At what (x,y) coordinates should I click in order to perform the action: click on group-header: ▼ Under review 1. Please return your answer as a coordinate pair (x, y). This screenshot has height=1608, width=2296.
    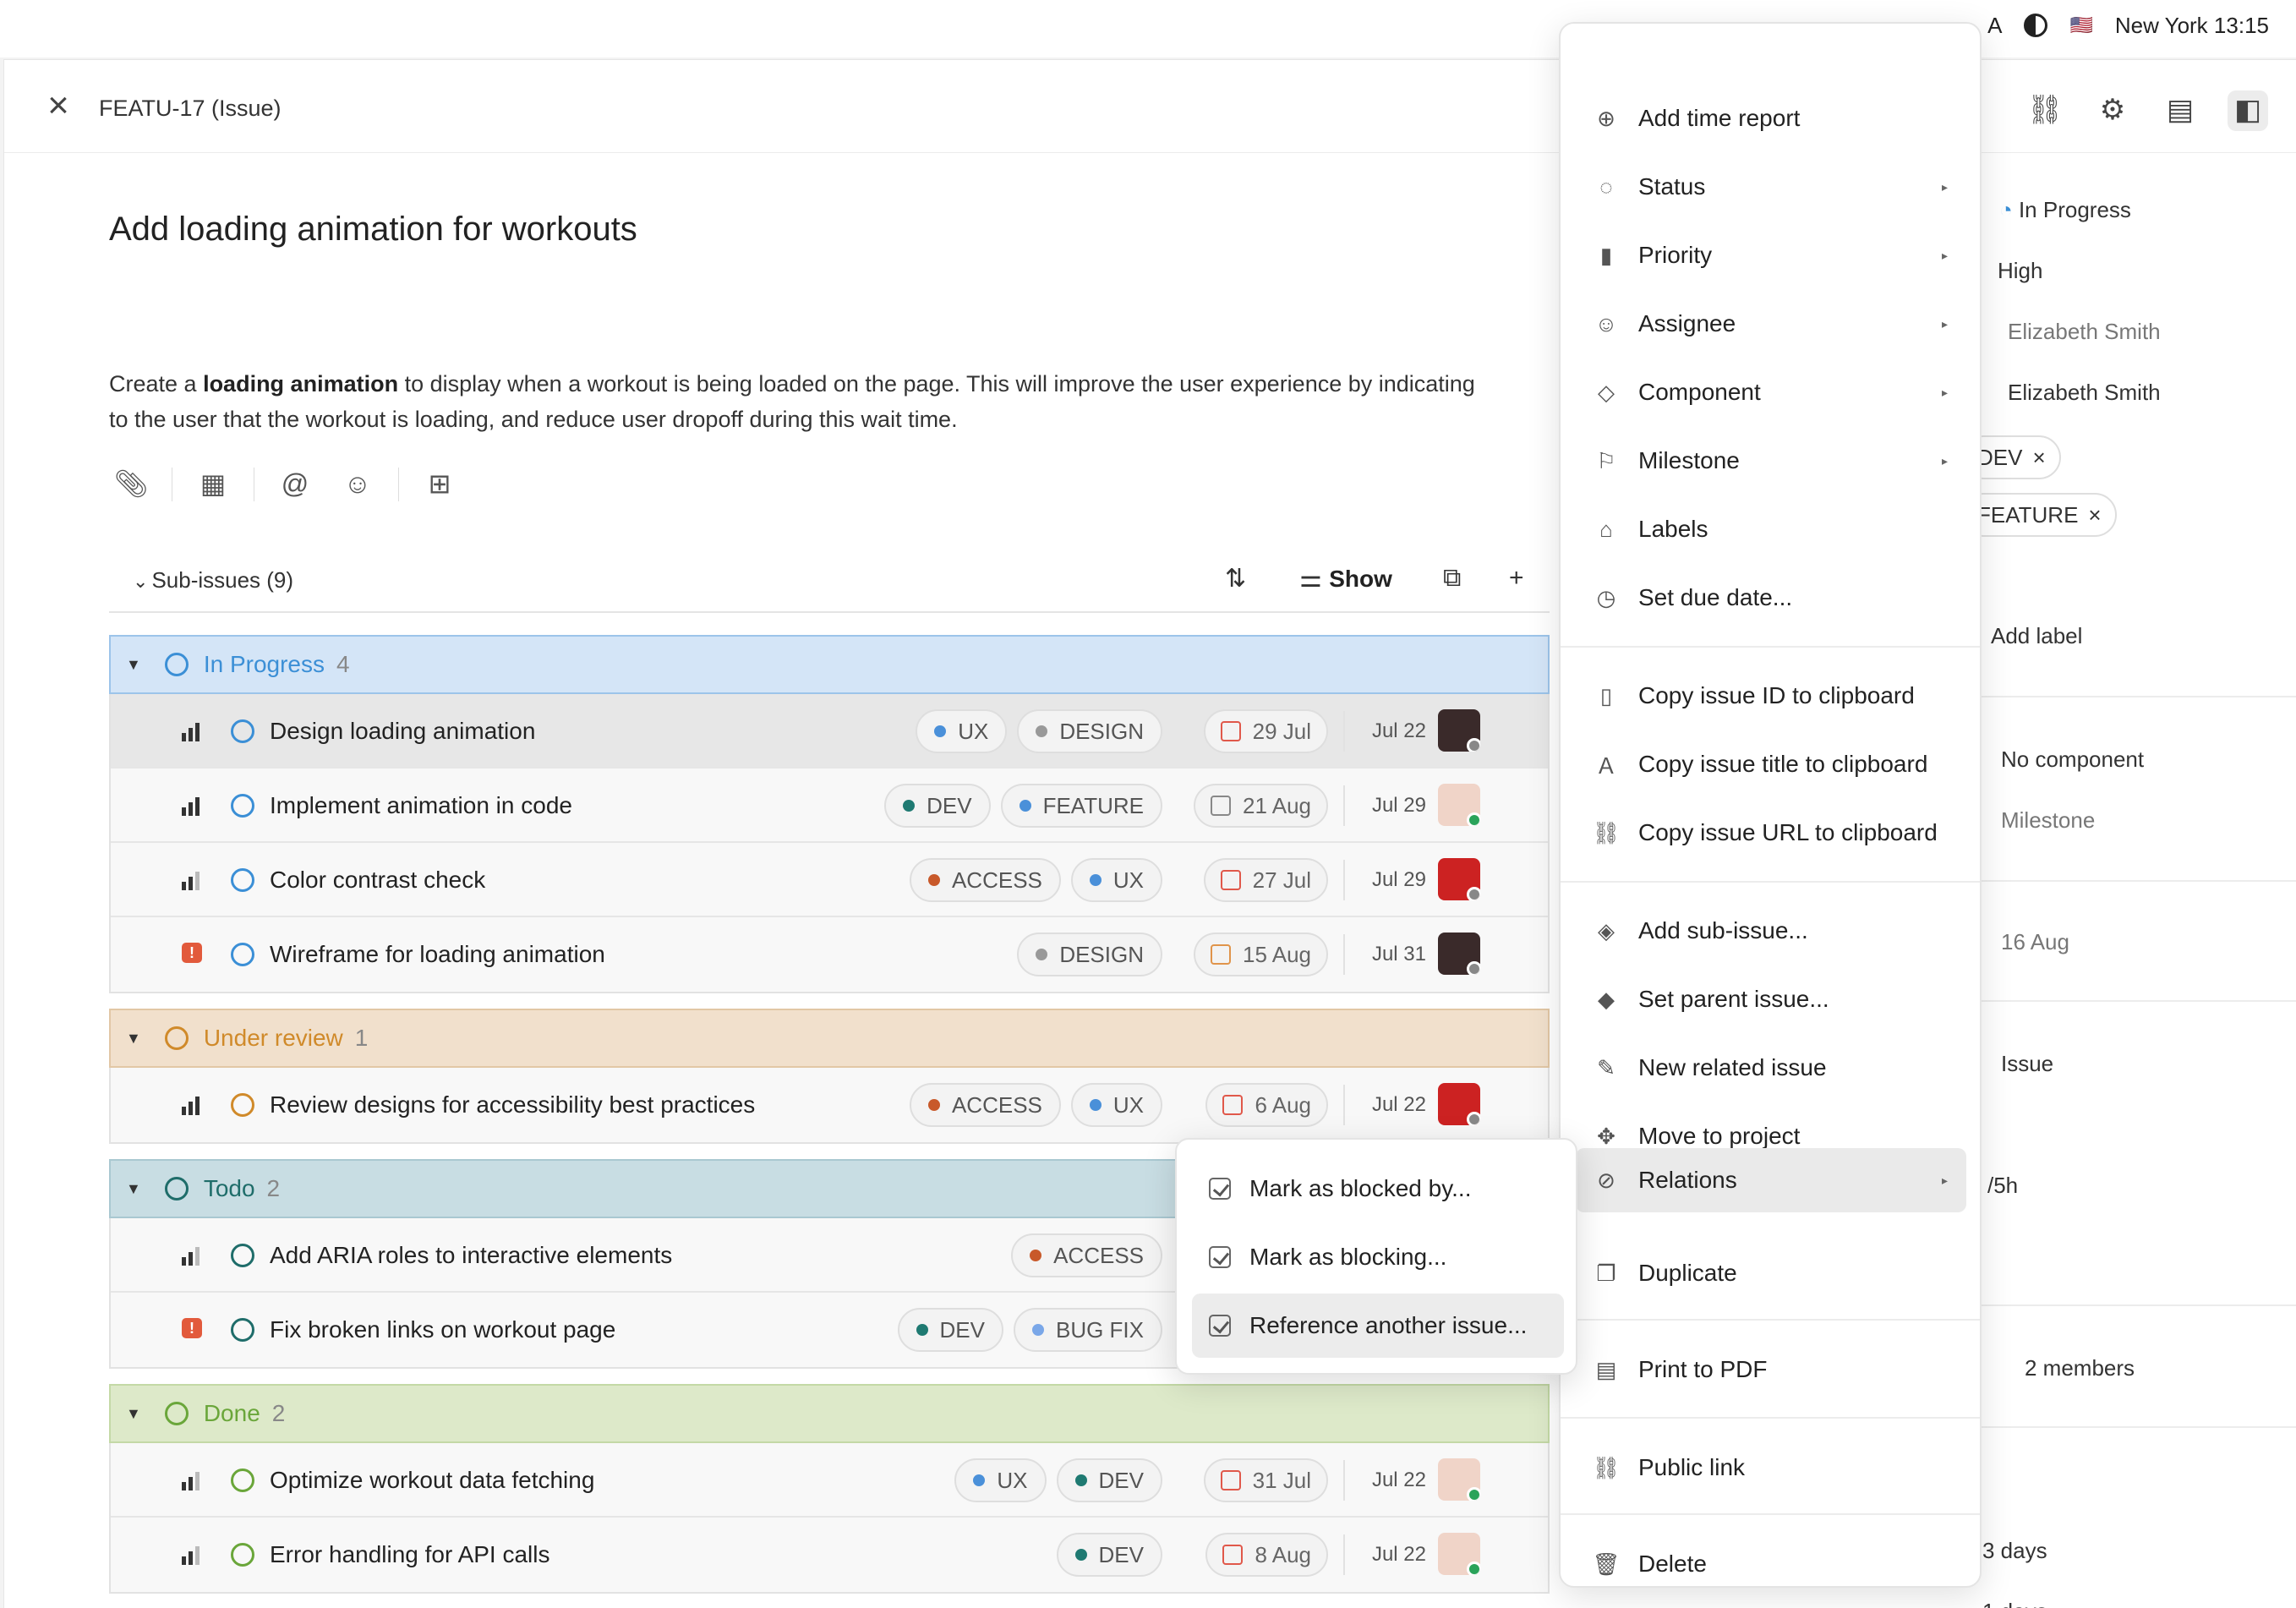
    Looking at the image, I should click on (829, 1038).